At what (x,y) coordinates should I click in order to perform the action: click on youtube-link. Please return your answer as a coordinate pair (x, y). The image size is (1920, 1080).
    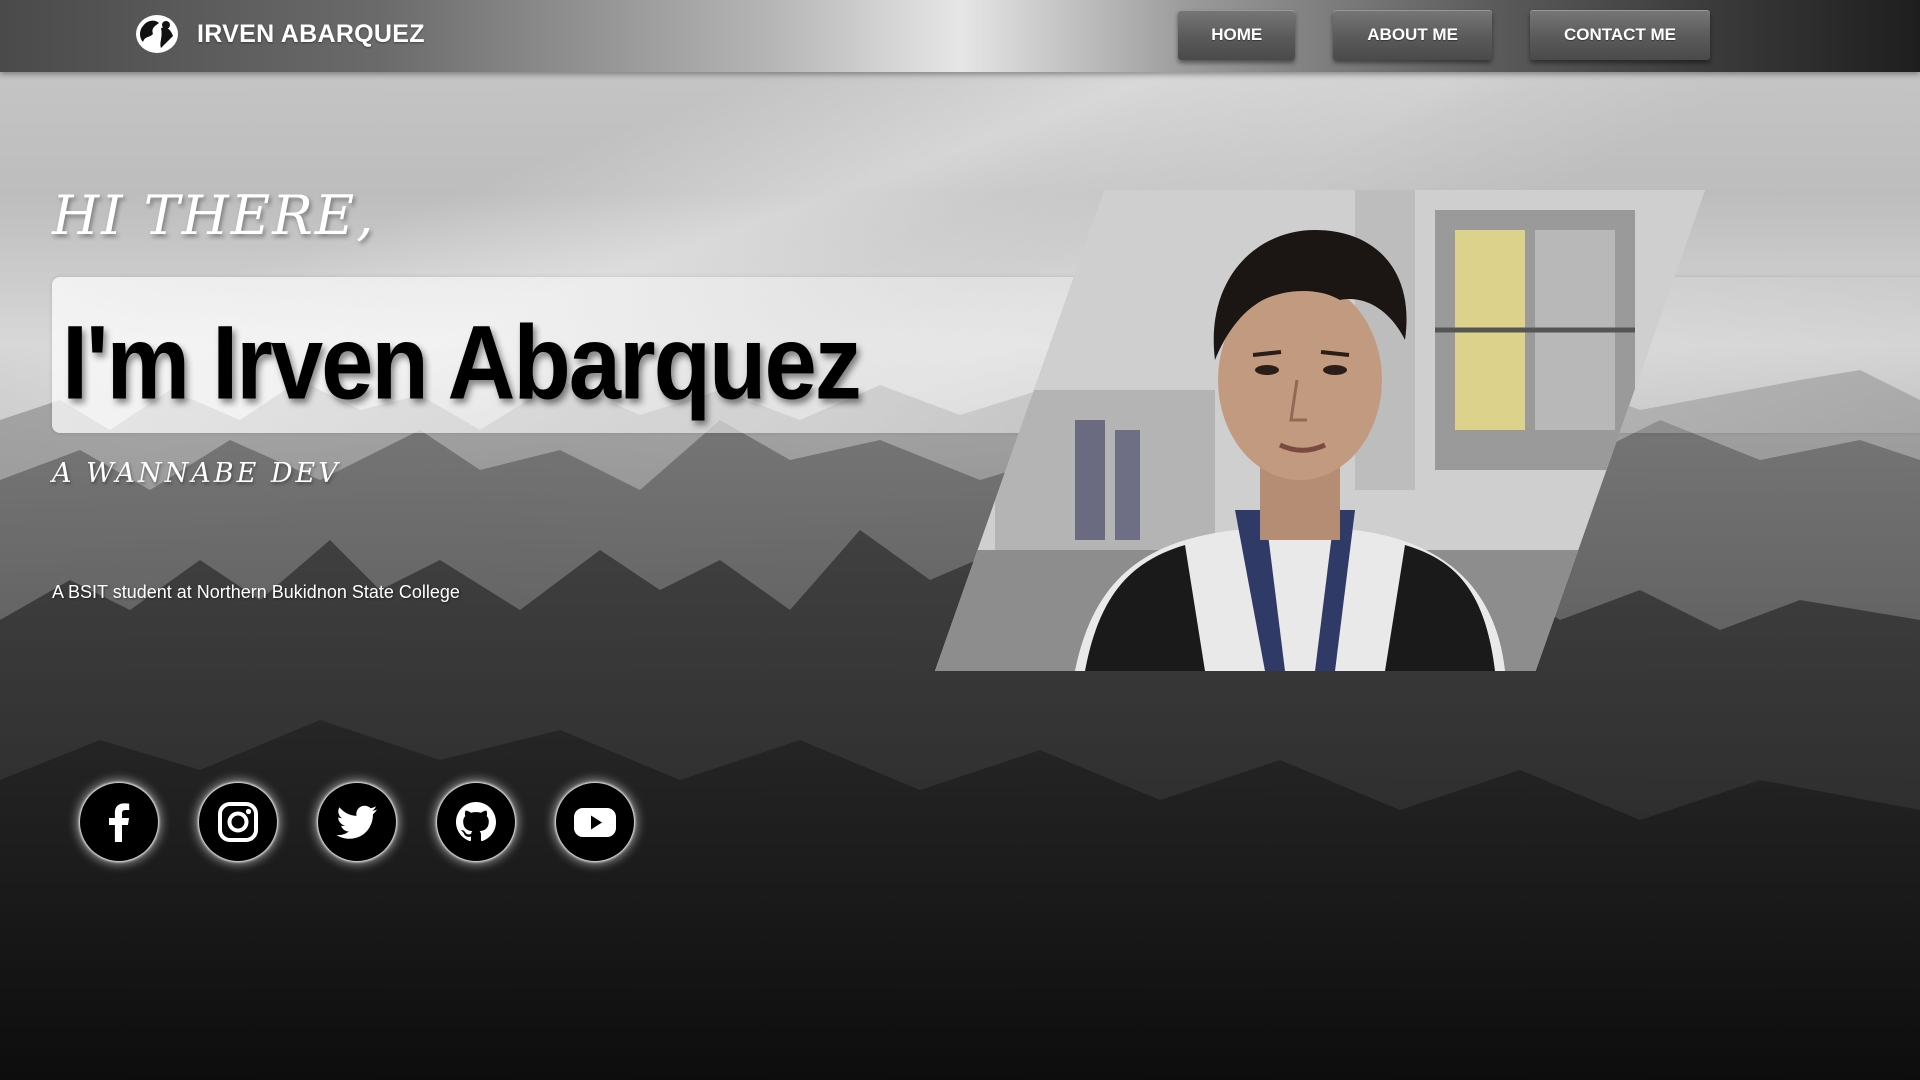
    Looking at the image, I should click on (595, 822).